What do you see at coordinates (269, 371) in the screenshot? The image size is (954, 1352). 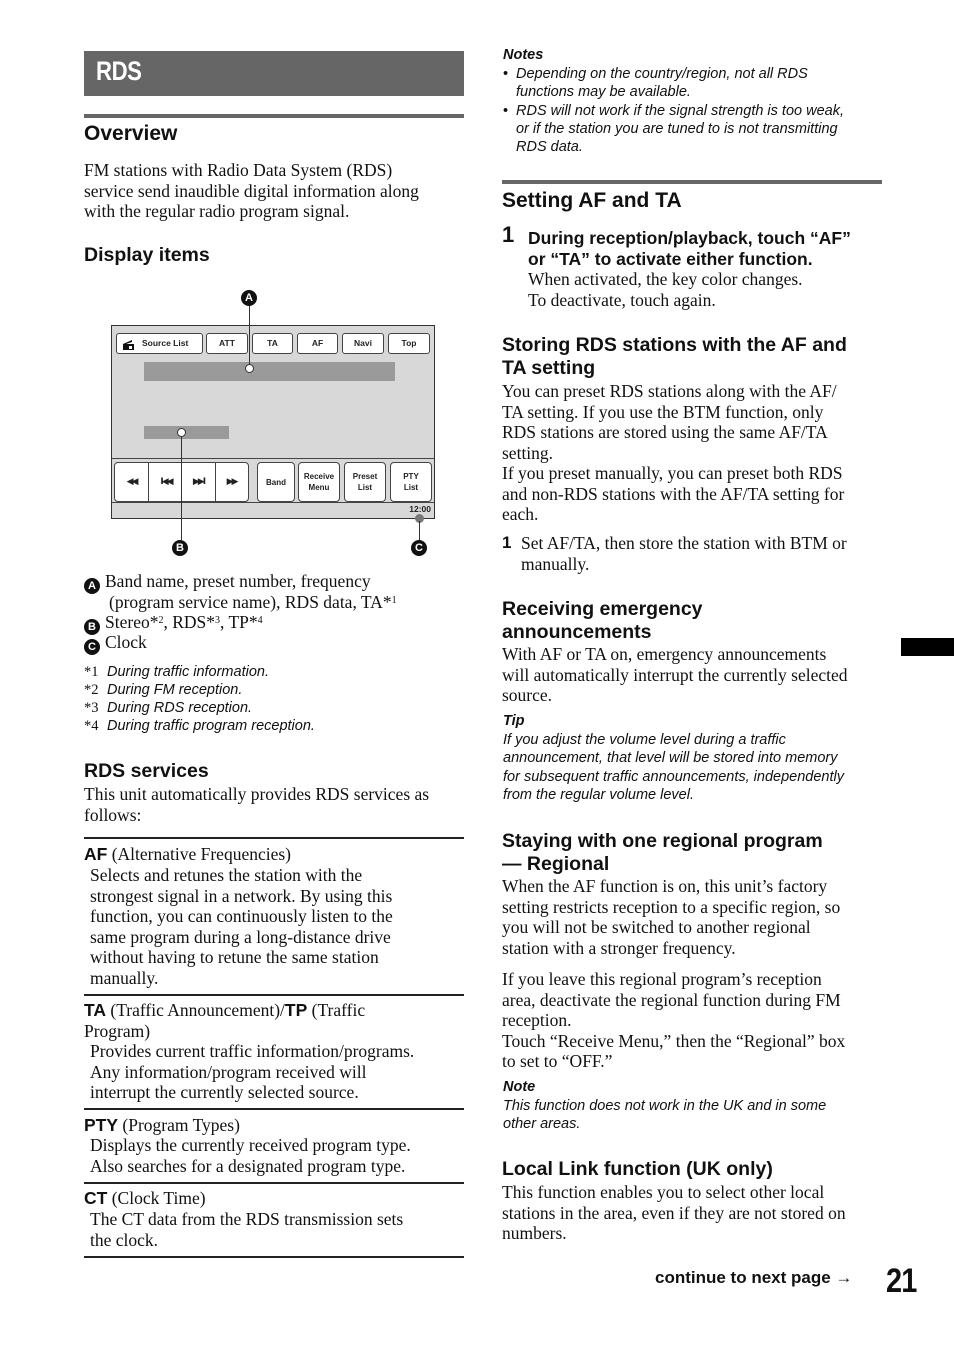 I see `band-info-area` at bounding box center [269, 371].